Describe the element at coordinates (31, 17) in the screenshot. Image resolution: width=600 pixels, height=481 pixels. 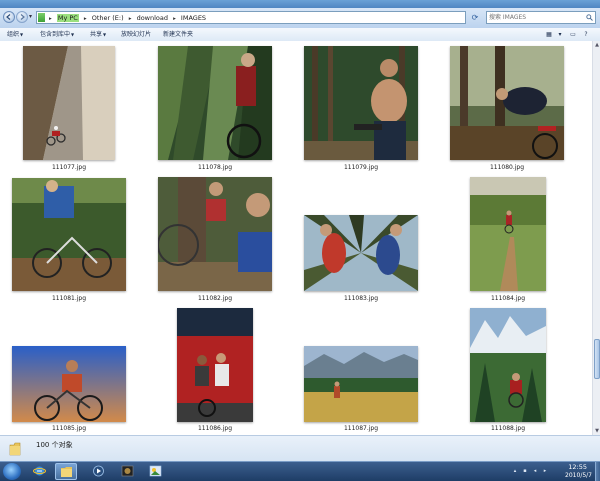
I see `recent-pages-chevron-icon: ▾` at that location.